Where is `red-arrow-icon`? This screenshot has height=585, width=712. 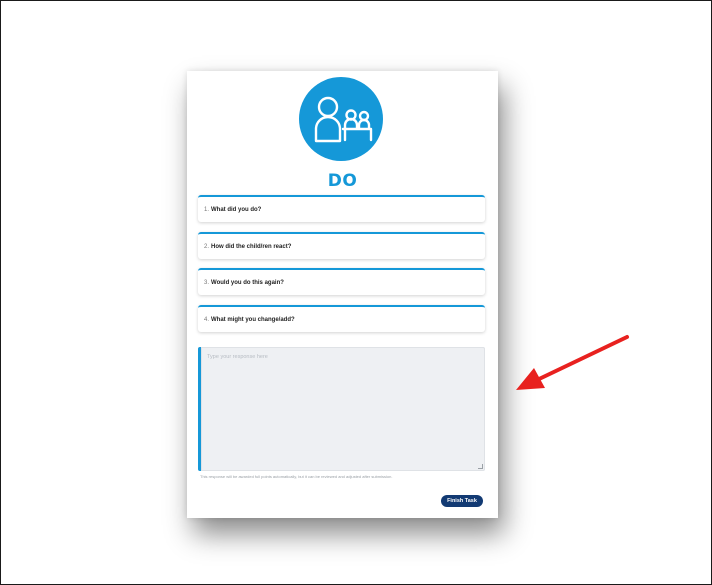
red-arrow-icon is located at coordinates (572, 362).